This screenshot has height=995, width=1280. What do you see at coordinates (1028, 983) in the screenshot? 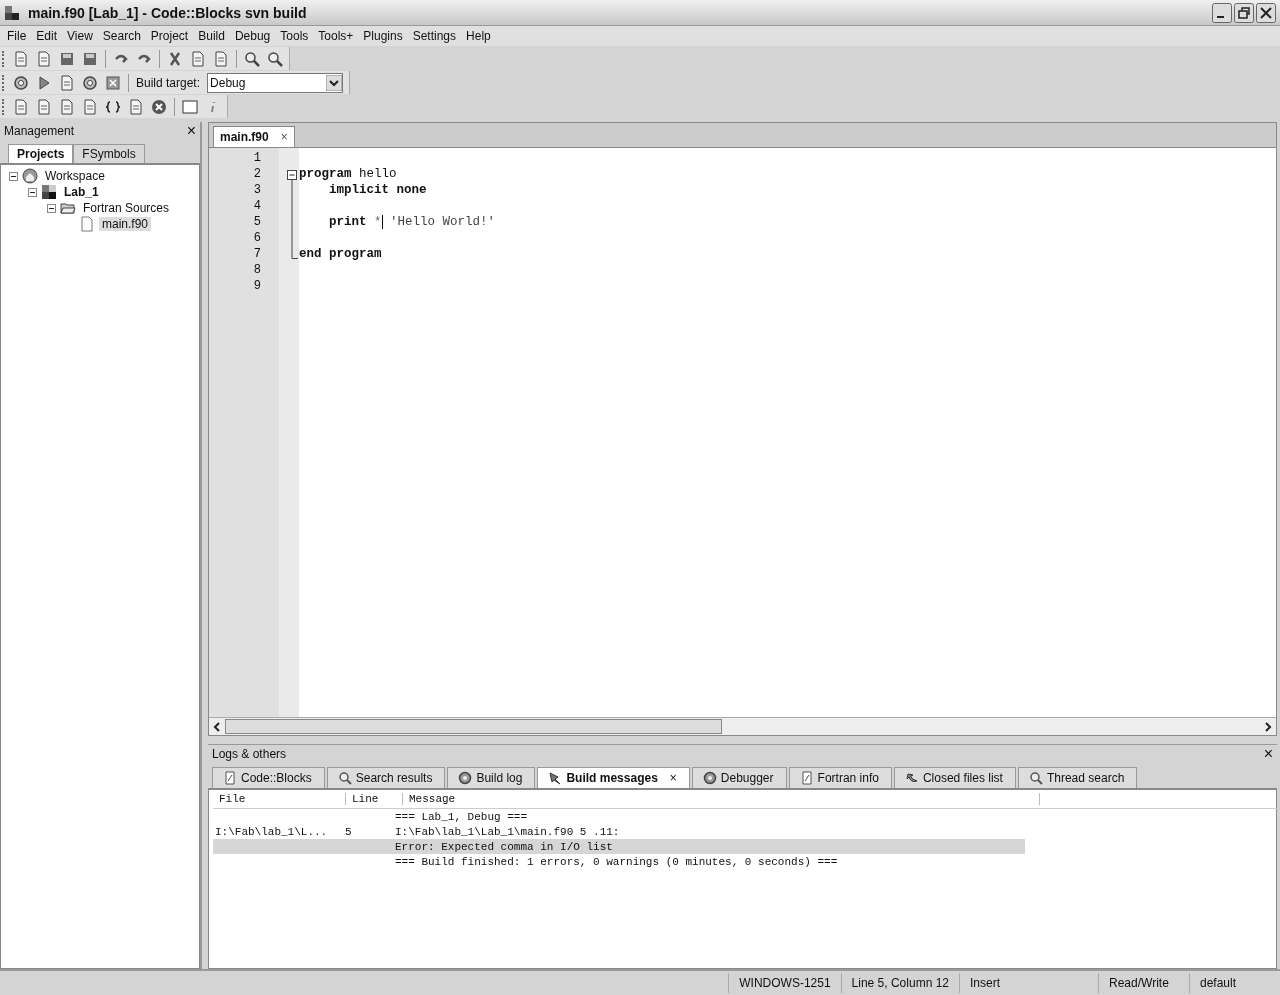
I see `status-field: Insert` at bounding box center [1028, 983].